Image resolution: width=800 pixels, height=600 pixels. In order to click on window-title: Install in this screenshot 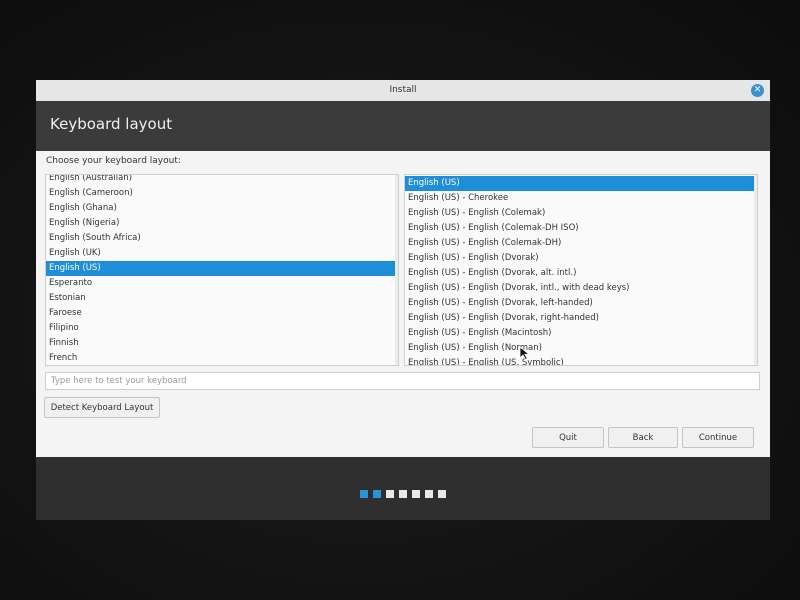, I will do `click(403, 90)`.